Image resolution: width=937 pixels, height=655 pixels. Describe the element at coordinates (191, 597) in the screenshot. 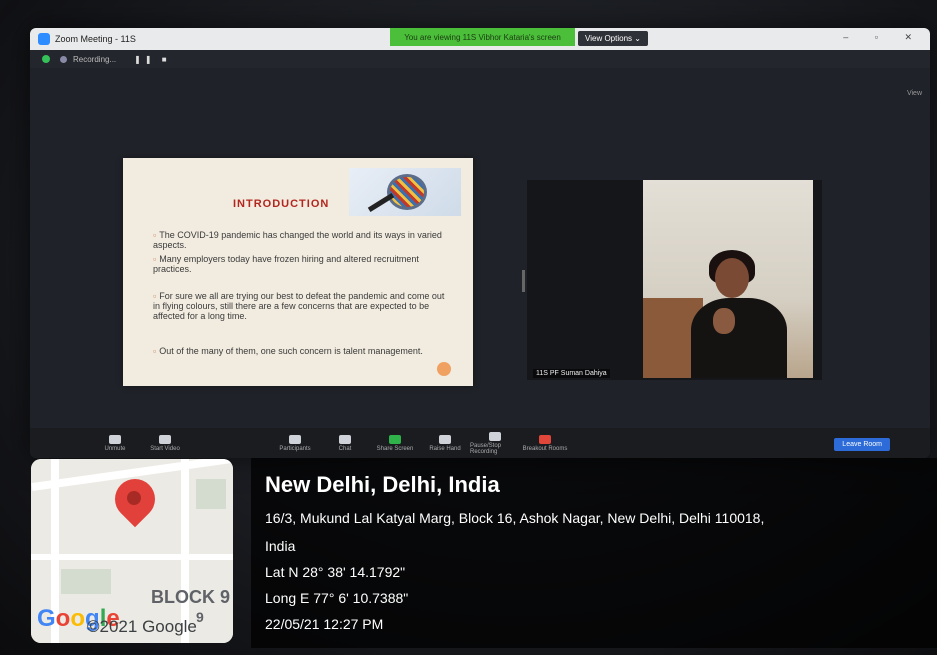

I see `map-block-label: BLOCK 9` at that location.